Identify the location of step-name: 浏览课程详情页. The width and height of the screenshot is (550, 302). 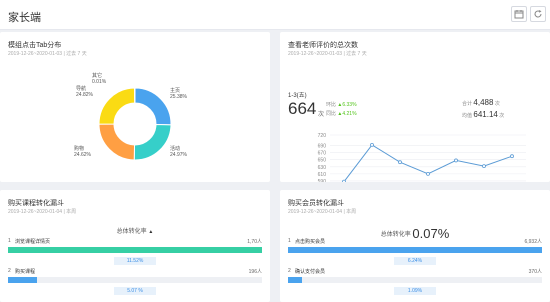
(32, 241).